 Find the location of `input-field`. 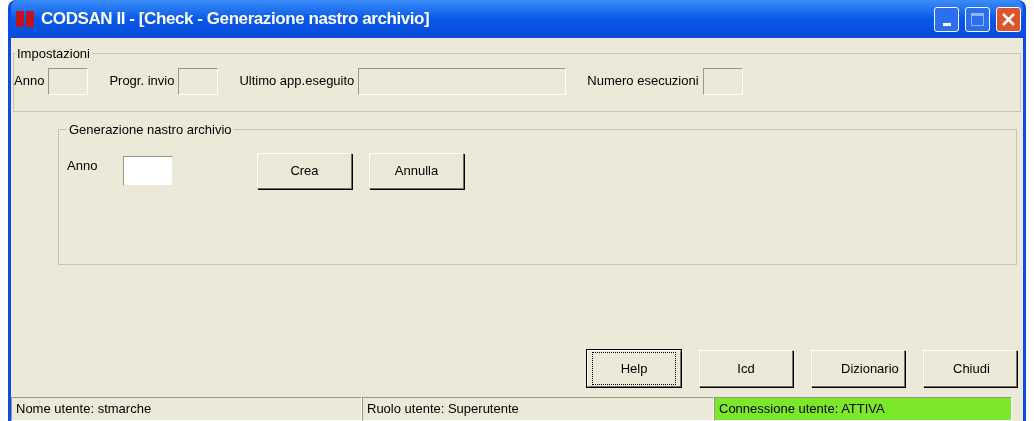

input-field is located at coordinates (148, 170).